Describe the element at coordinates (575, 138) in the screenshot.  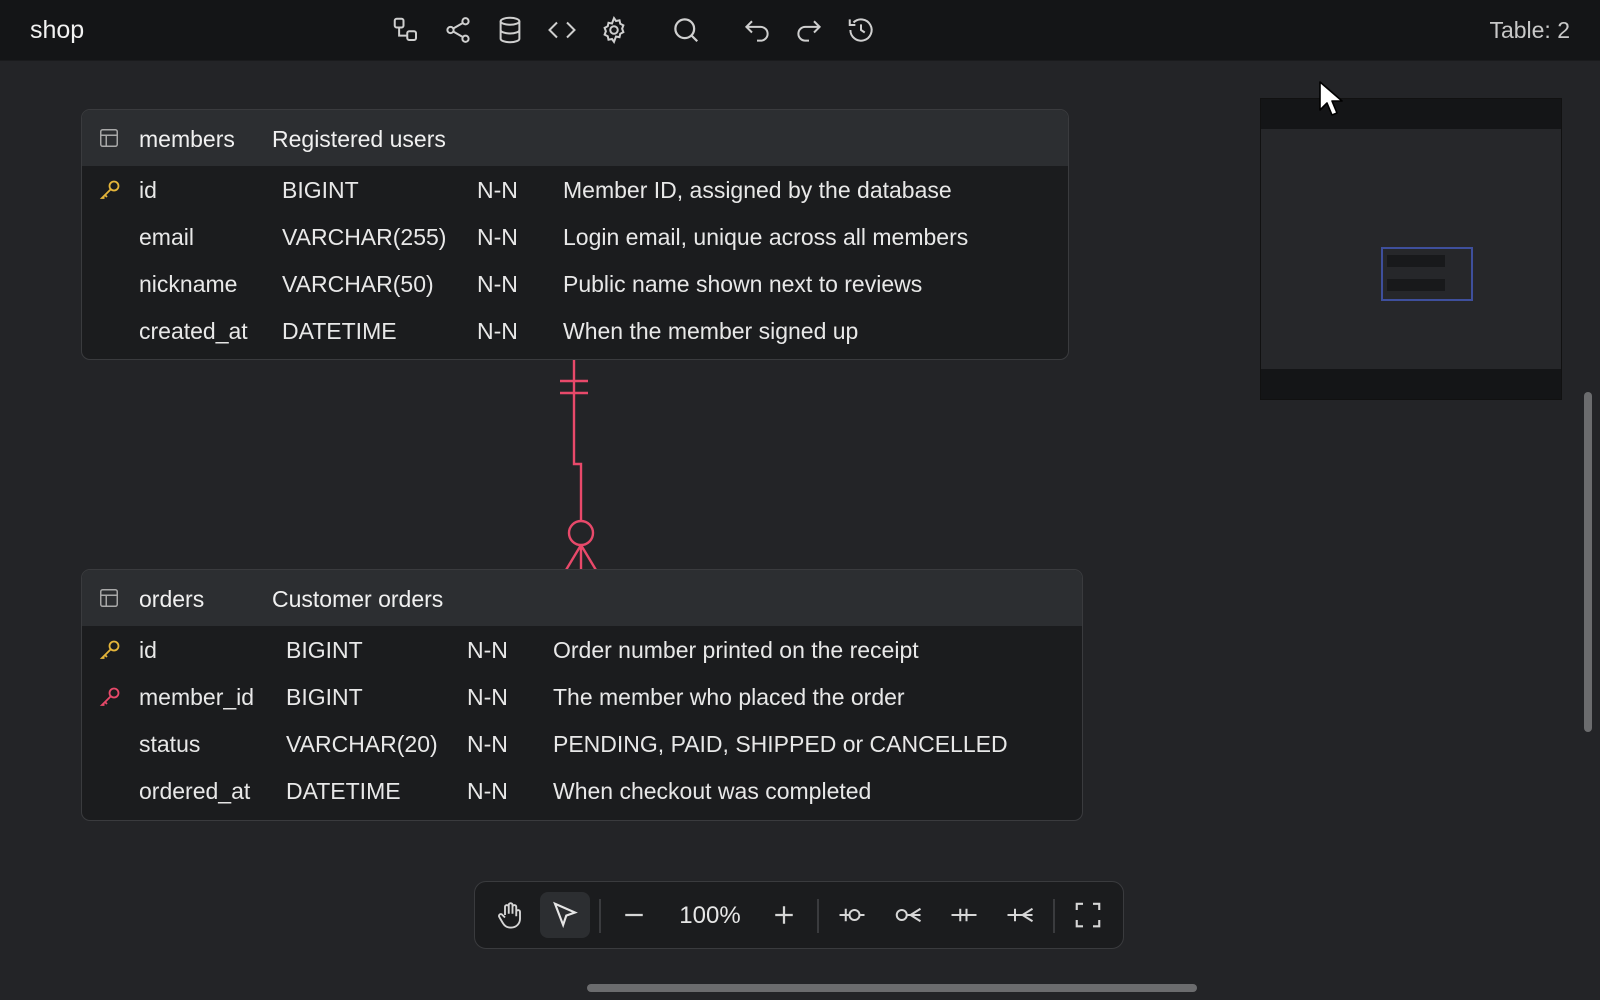
I see `table-header: members Registered users` at that location.